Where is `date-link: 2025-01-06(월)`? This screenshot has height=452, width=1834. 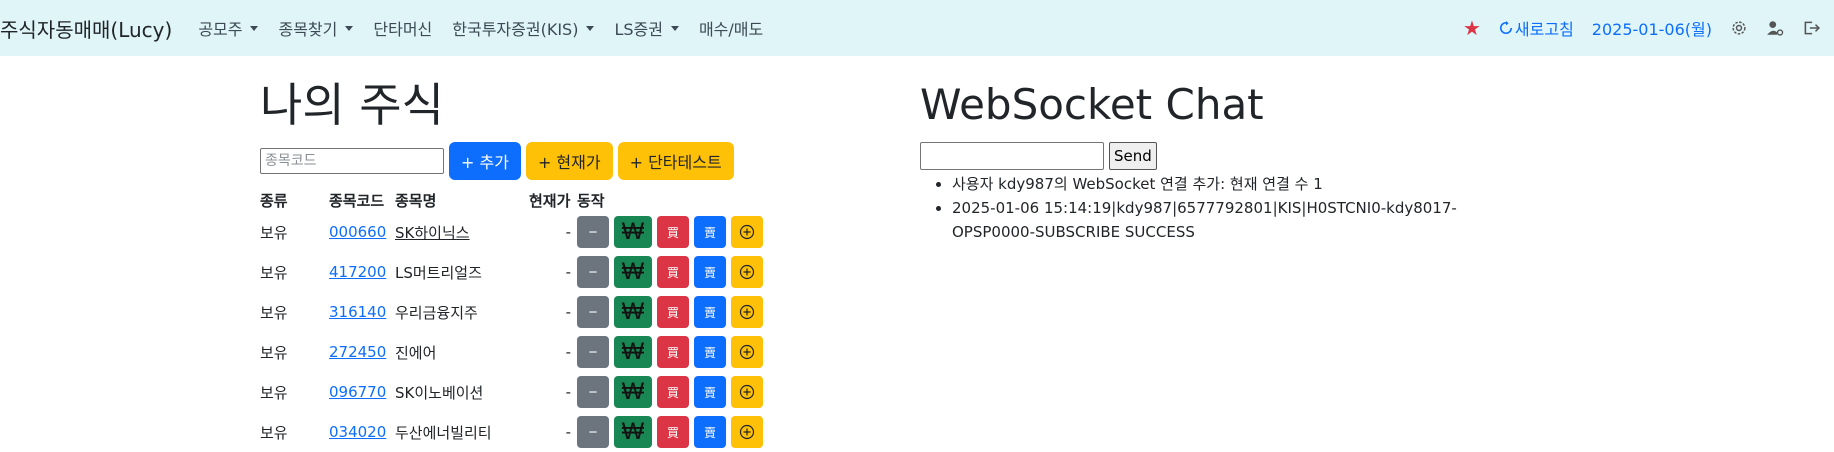 date-link: 2025-01-06(월) is located at coordinates (1652, 28).